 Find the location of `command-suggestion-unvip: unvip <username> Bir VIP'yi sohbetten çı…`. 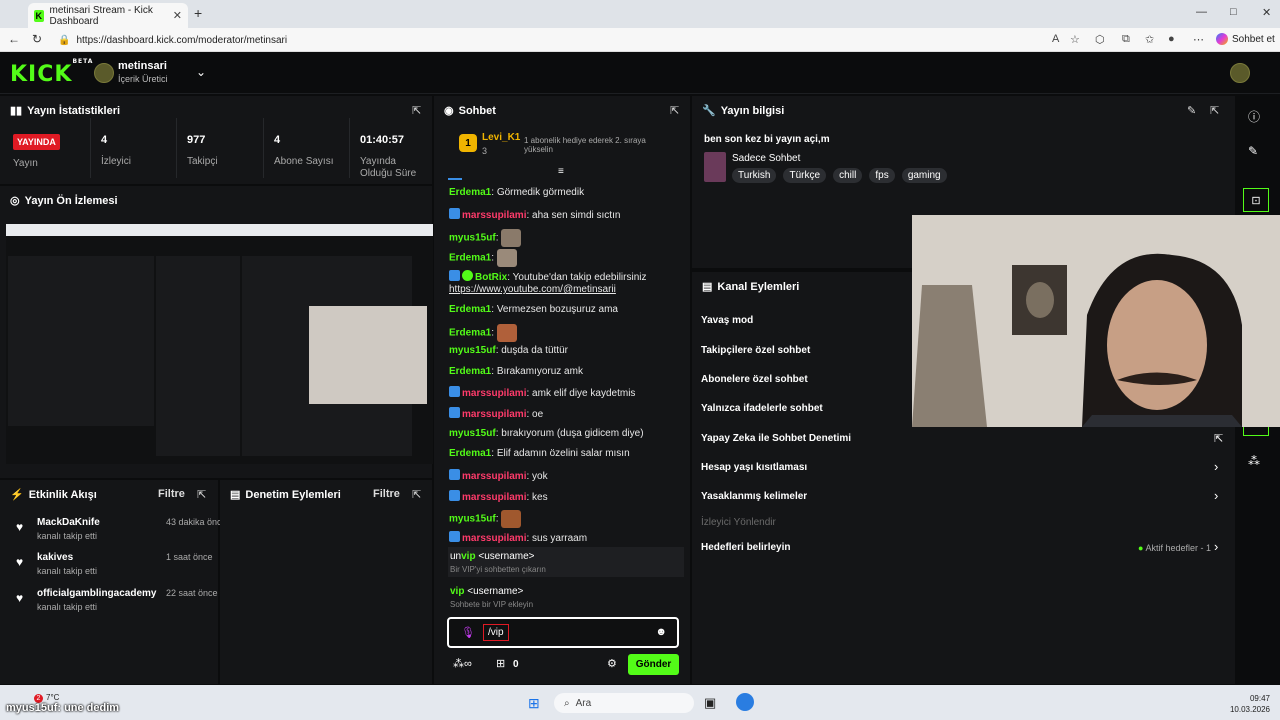

command-suggestion-unvip: unvip <username> Bir VIP'yi sohbetten çı… is located at coordinates (566, 562).